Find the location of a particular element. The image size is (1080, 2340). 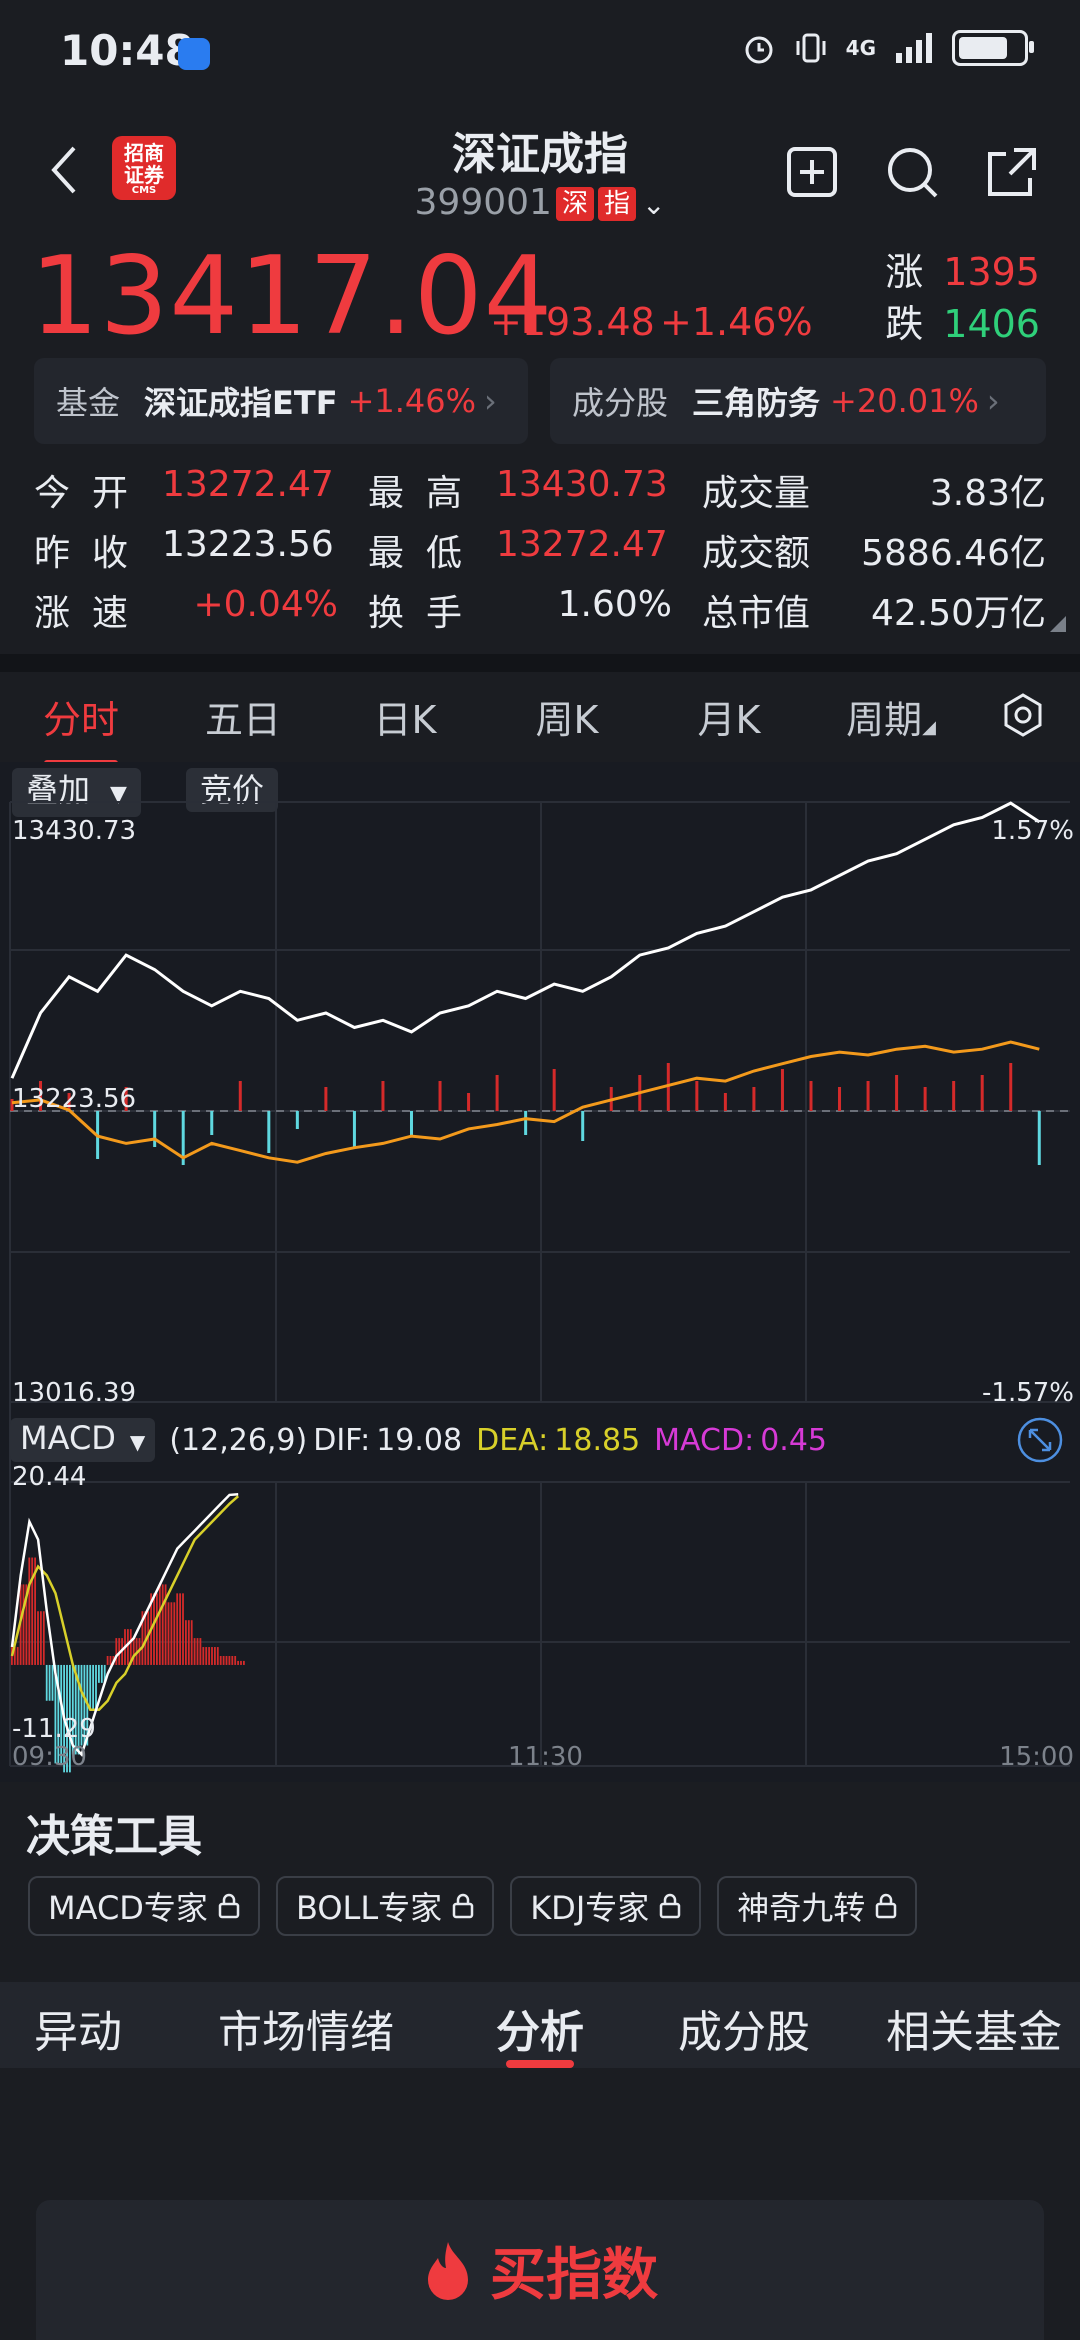

tool-boll-expert: BOLL专家 is located at coordinates (385, 1906).